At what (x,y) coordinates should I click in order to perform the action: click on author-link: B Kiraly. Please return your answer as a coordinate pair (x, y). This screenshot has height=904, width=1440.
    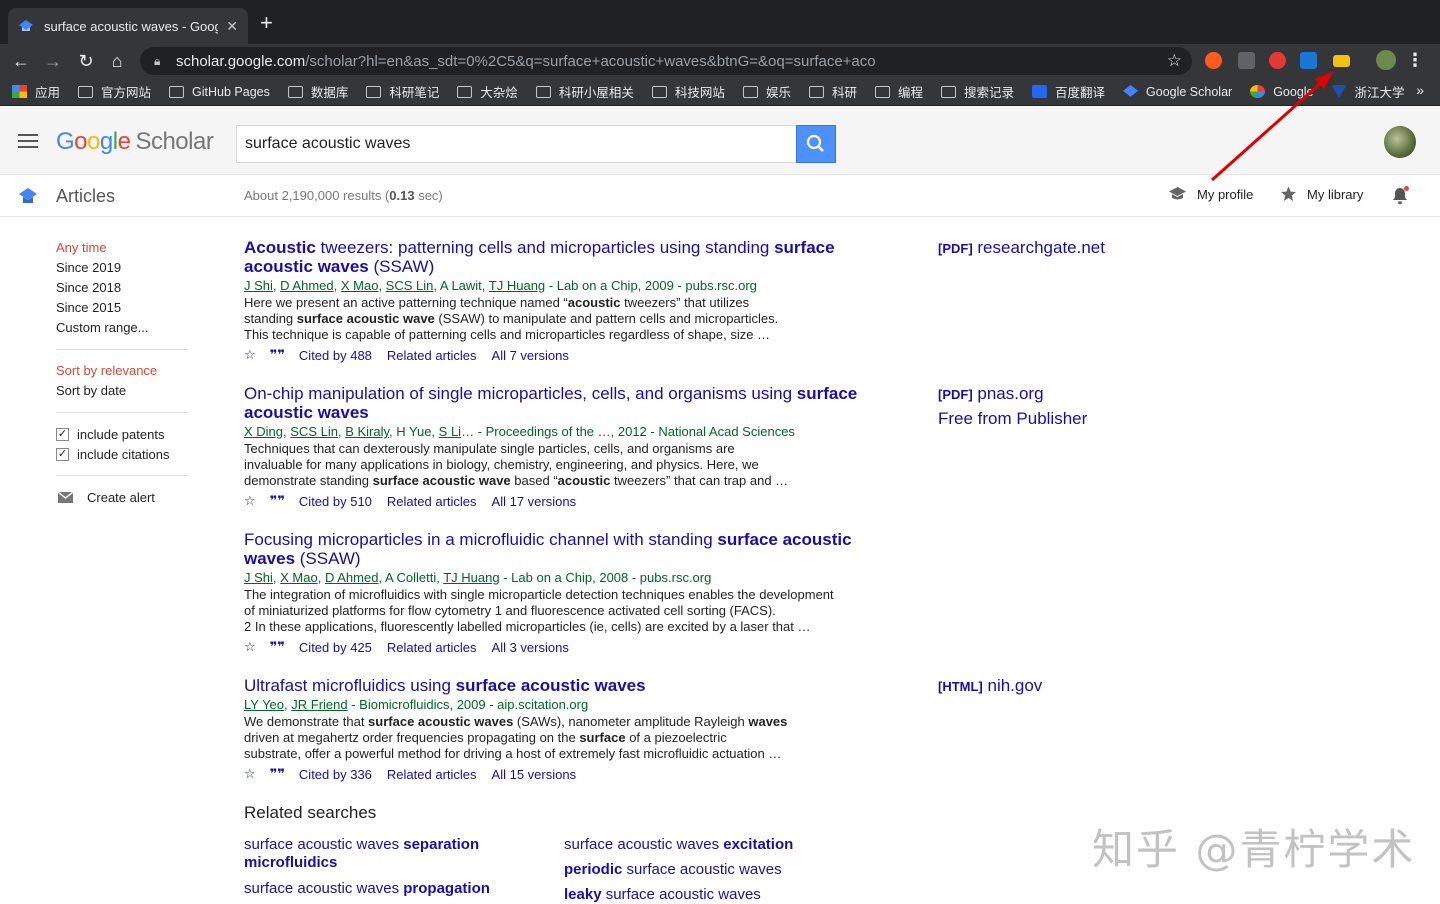
    Looking at the image, I should click on (367, 431).